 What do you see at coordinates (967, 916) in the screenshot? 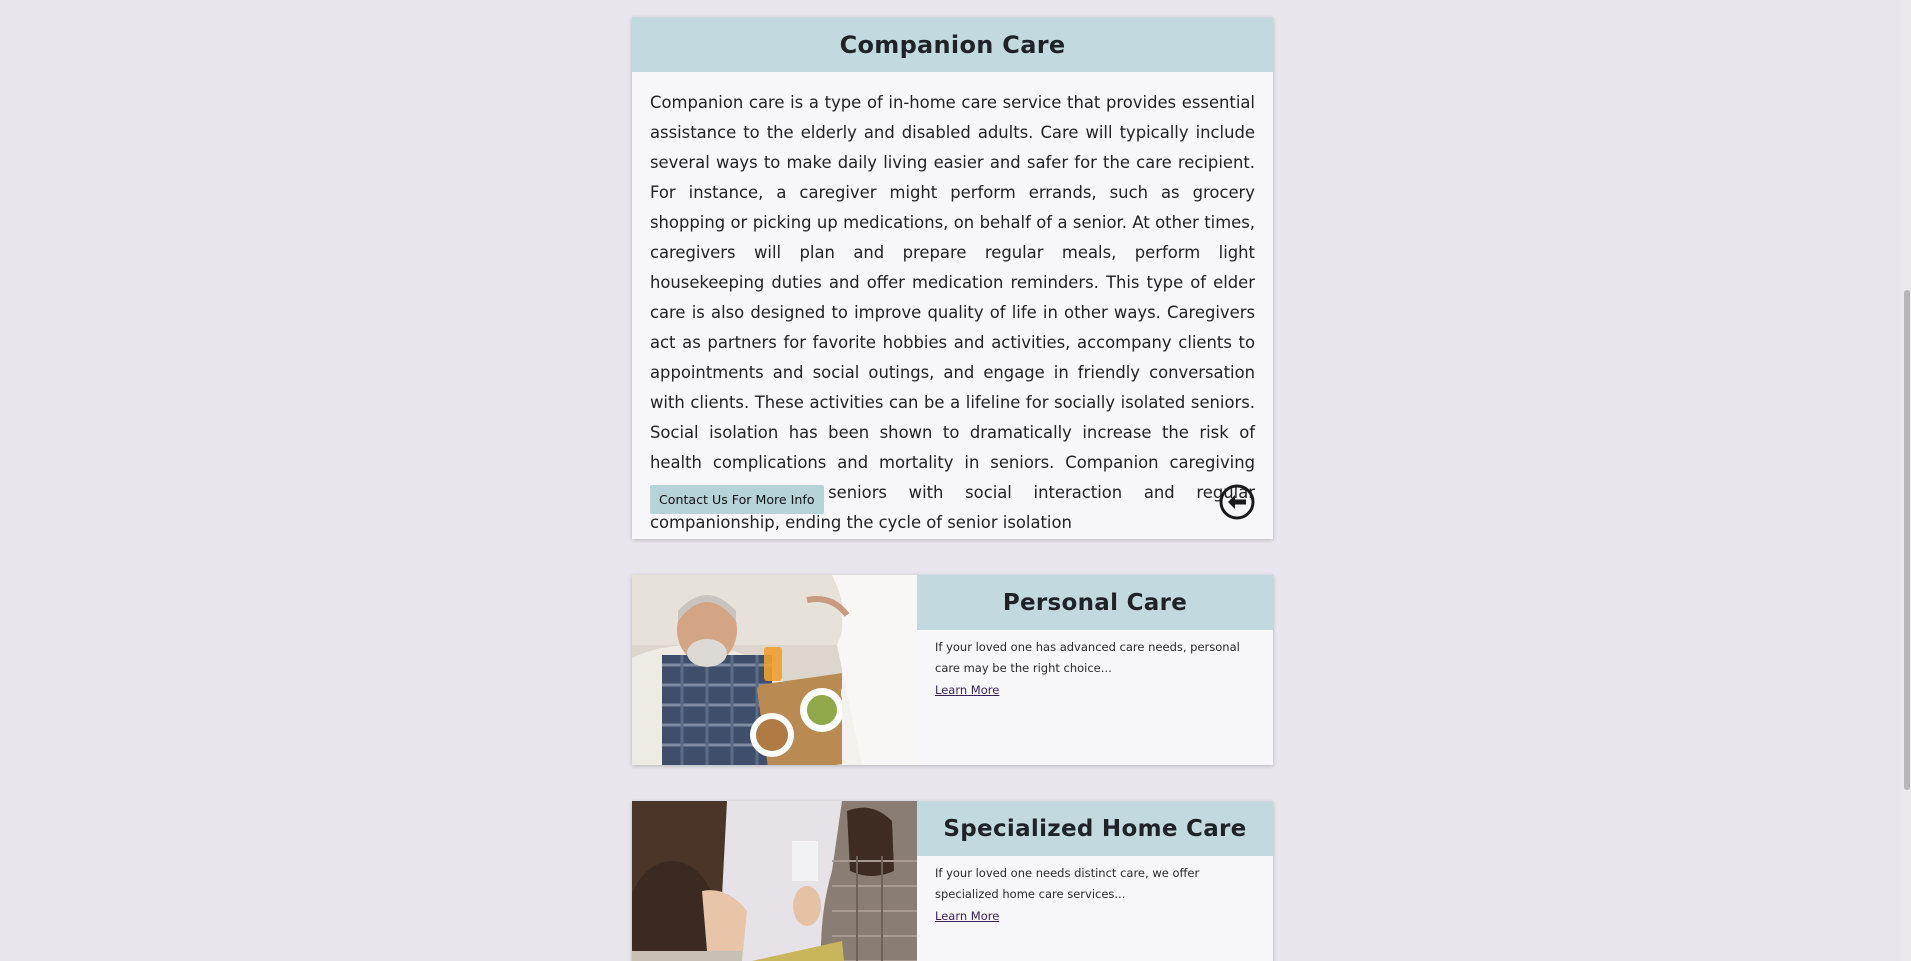
I see `specialized-home-care-learn-more-link: Learn More` at bounding box center [967, 916].